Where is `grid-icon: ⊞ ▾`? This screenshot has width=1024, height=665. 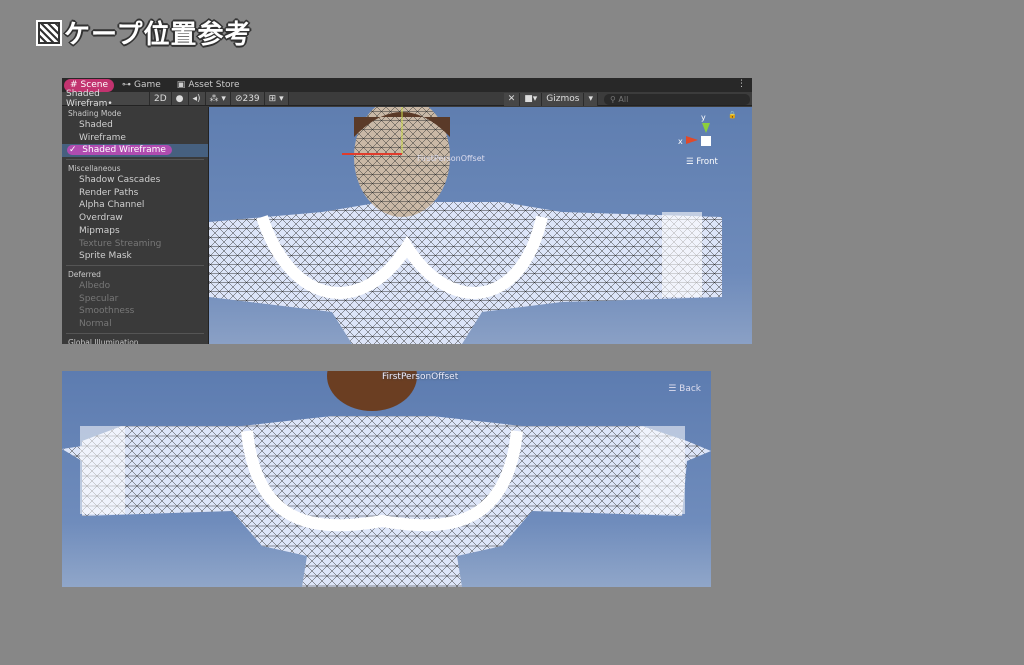 grid-icon: ⊞ ▾ is located at coordinates (276, 98).